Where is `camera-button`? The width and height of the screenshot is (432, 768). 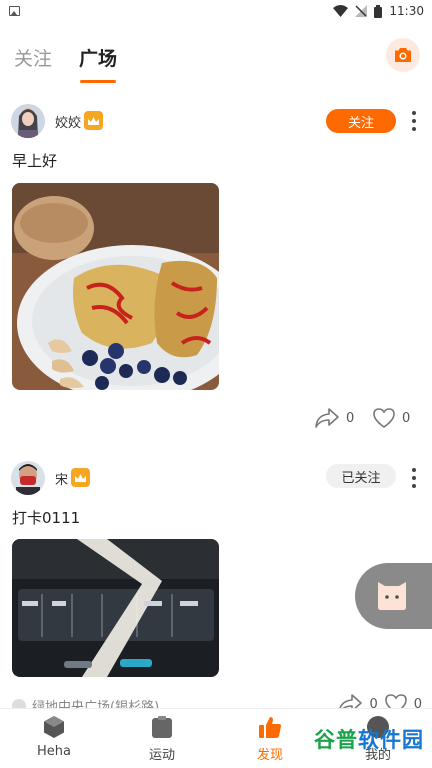
camera-button is located at coordinates (403, 55).